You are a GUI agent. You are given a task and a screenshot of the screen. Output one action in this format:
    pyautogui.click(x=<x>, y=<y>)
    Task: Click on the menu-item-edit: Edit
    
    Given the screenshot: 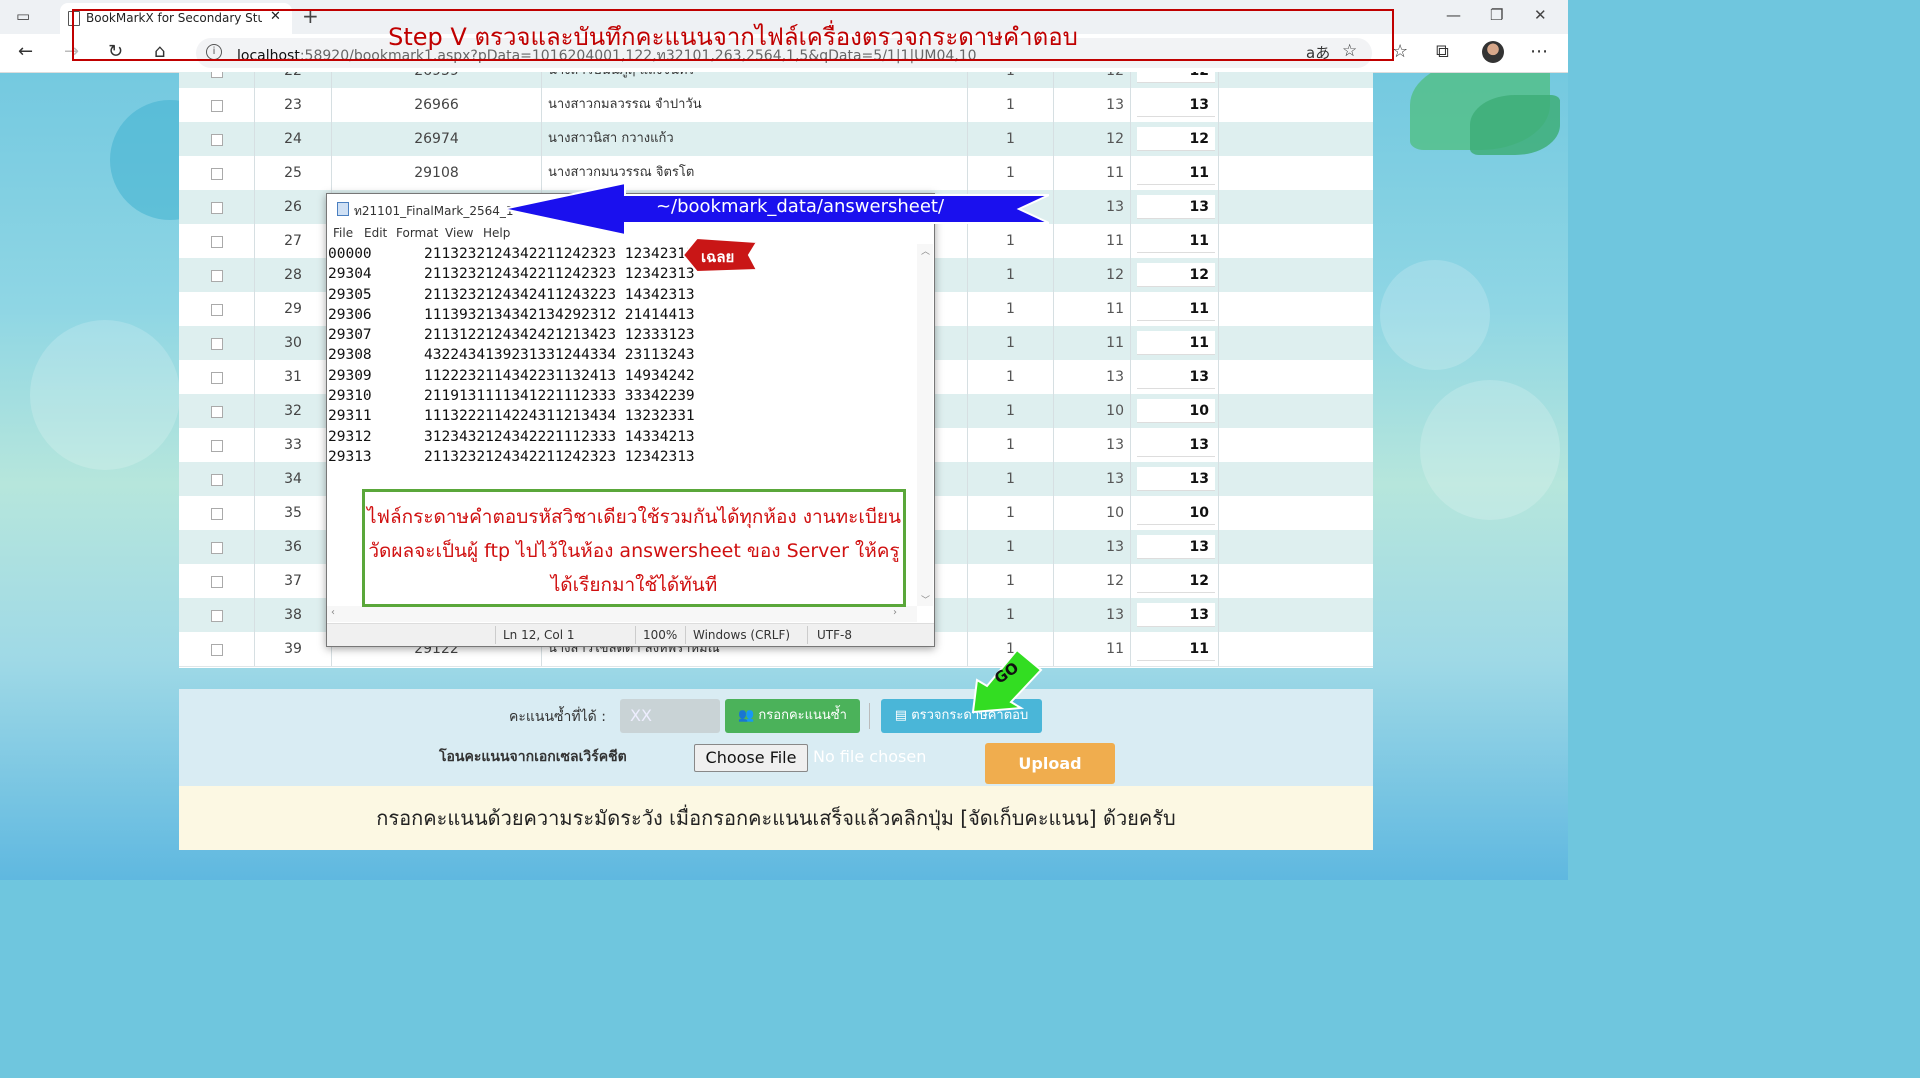 What is the action you would take?
    pyautogui.click(x=375, y=233)
    